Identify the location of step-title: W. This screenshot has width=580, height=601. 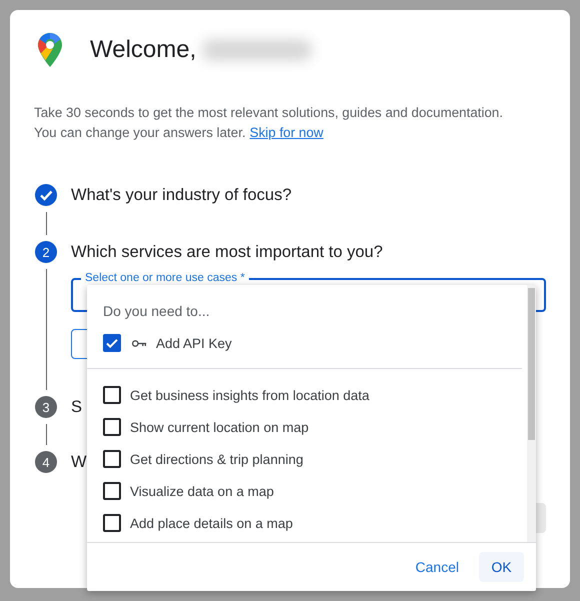
(79, 462).